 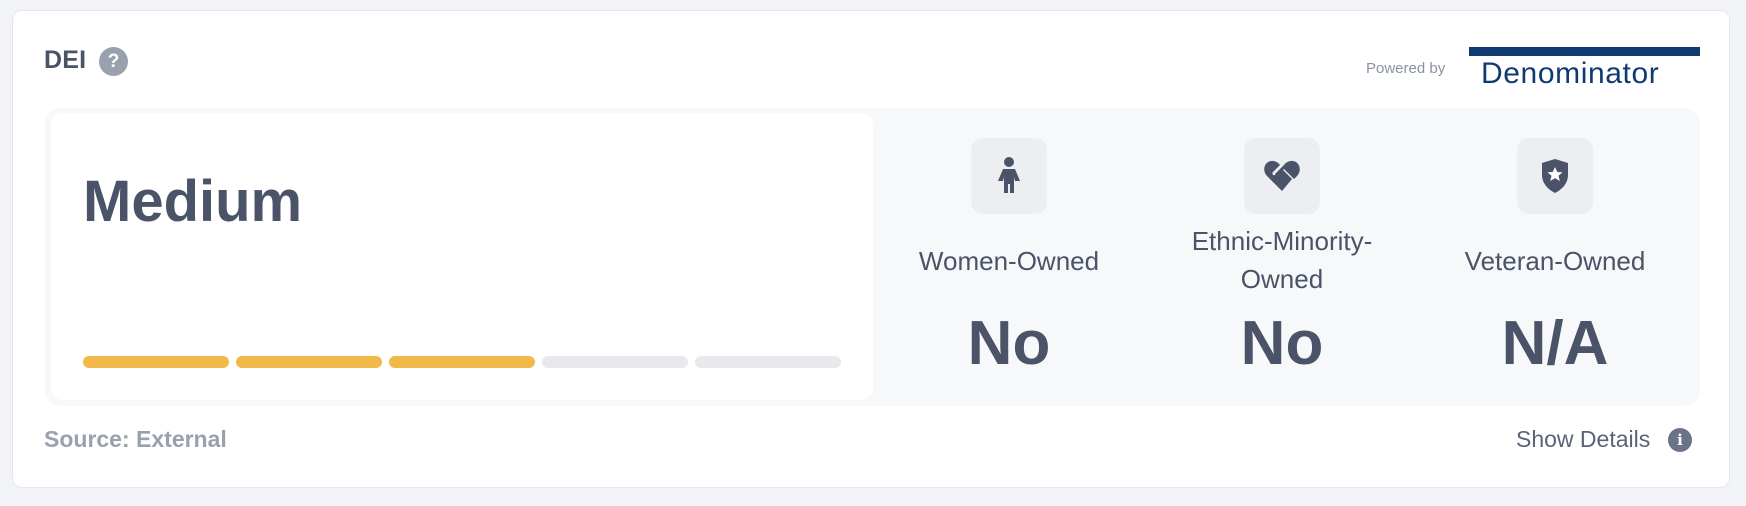 I want to click on heart-handshake-icon, so click(x=1282, y=176).